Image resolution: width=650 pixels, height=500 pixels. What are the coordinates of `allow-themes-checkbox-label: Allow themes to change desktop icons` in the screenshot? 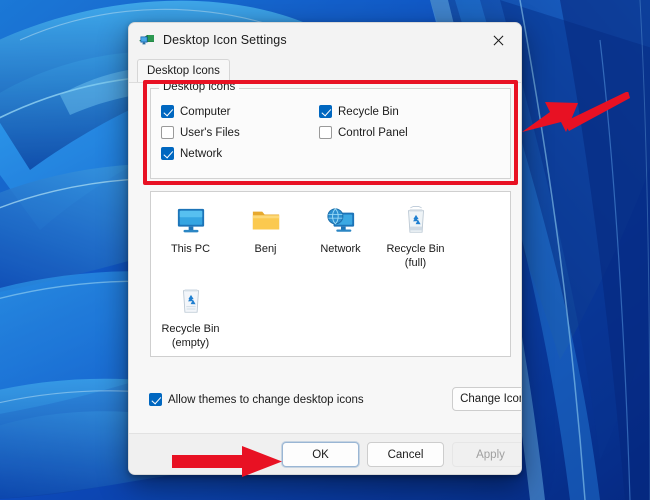 It's located at (266, 399).